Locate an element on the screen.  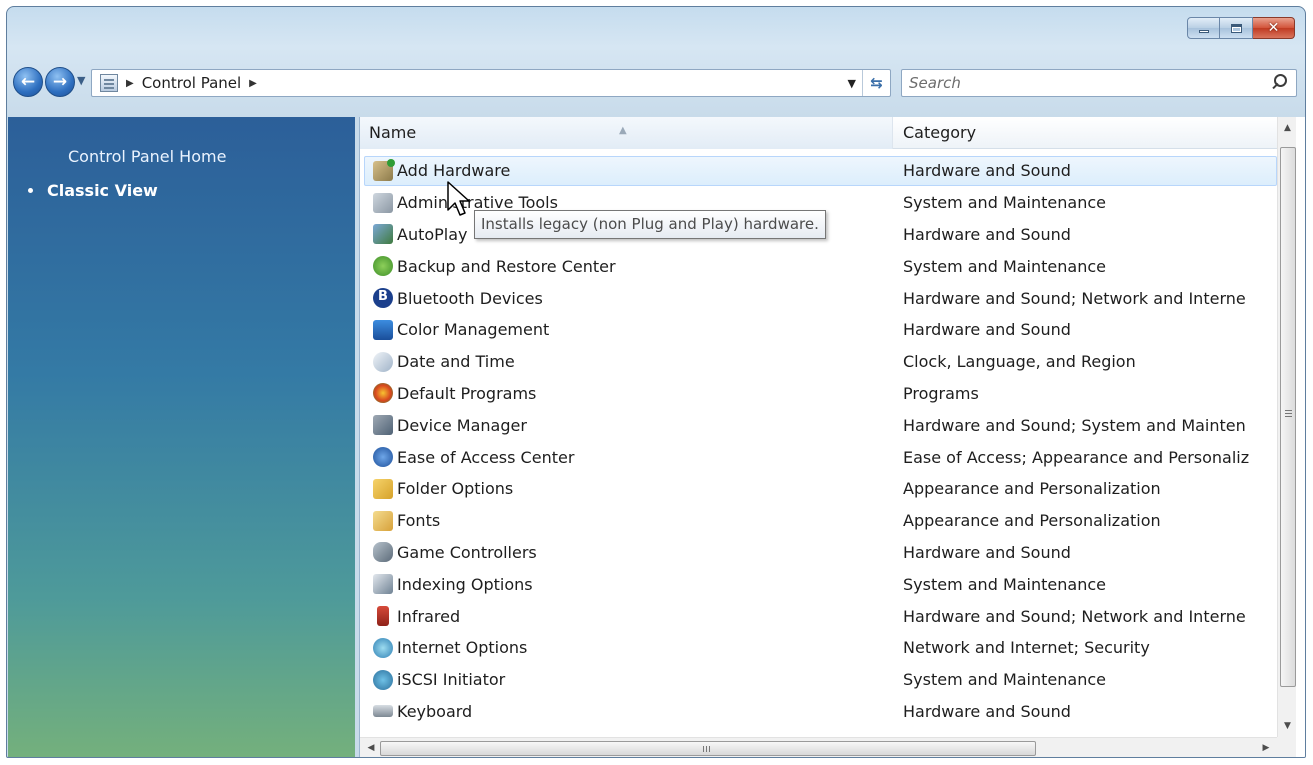
recent-pages-dropdown: ▼ is located at coordinates (81, 80).